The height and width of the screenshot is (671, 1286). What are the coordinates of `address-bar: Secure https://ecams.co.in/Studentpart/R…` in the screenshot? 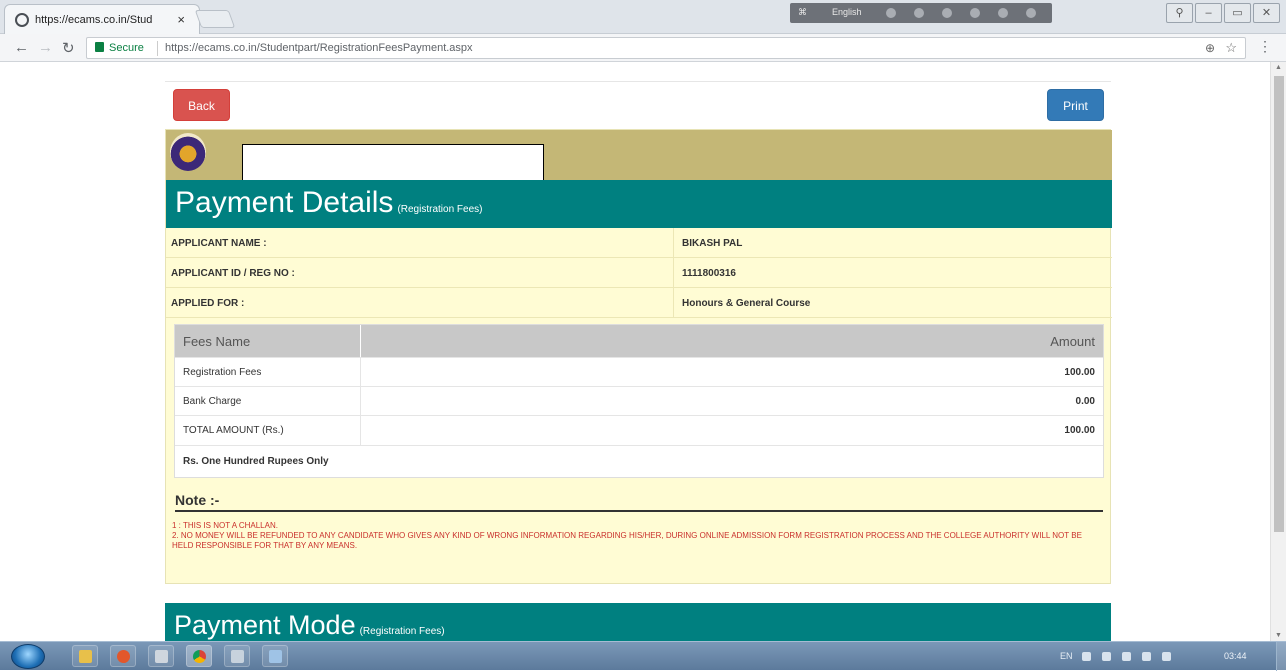 It's located at (666, 48).